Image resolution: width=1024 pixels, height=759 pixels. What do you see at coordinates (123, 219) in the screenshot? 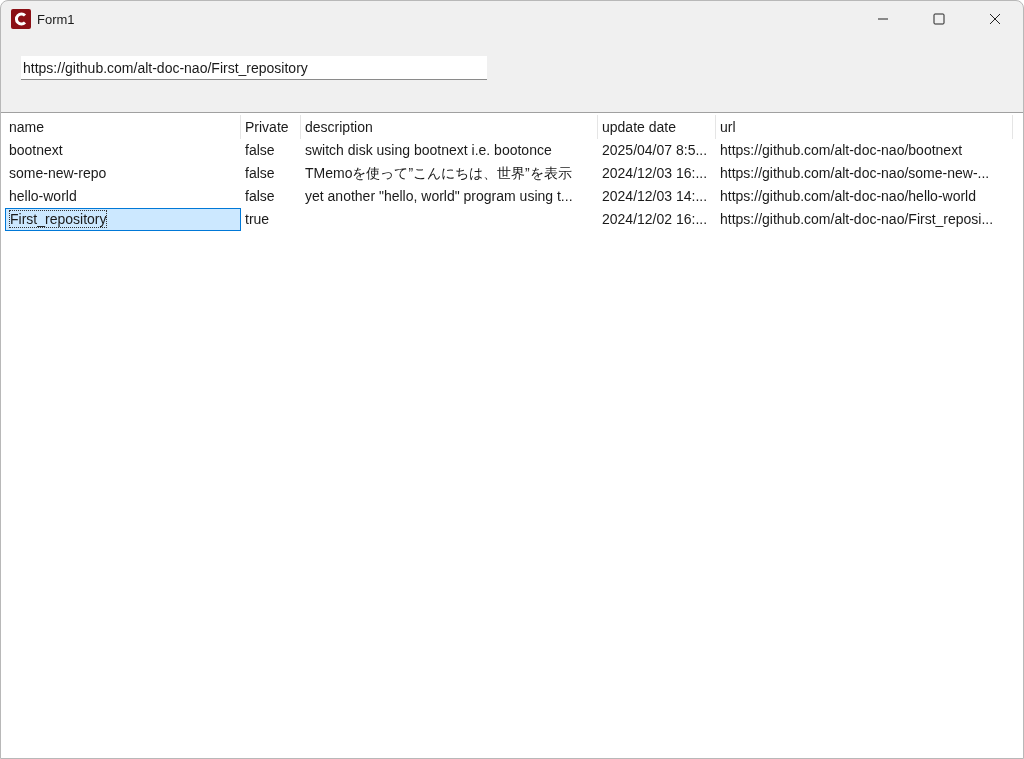
I see `table-cell: First_repository` at bounding box center [123, 219].